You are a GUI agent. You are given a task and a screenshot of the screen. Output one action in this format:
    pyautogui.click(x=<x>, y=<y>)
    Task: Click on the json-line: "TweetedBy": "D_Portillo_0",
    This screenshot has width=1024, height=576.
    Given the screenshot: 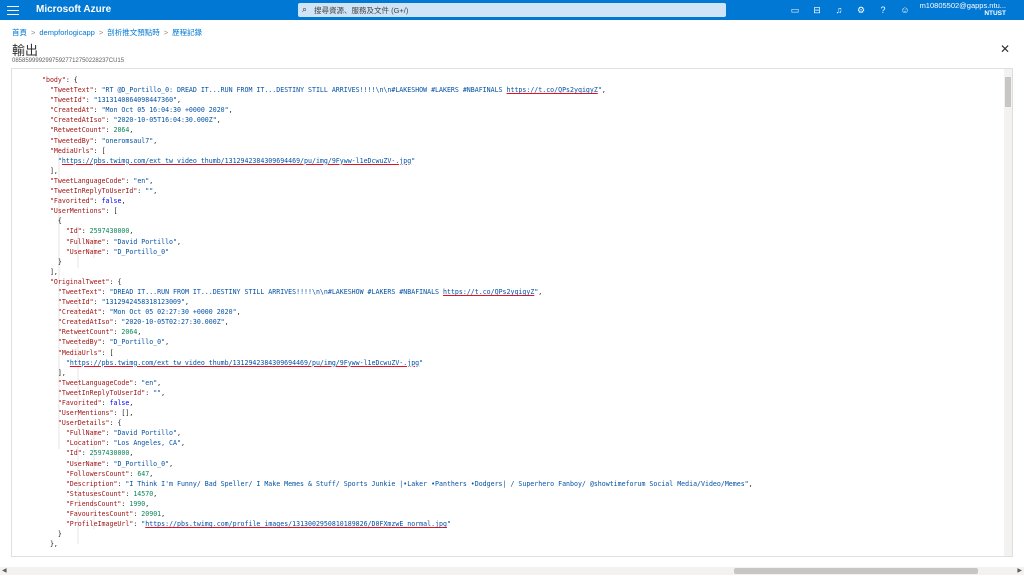 What is the action you would take?
    pyautogui.click(x=113, y=342)
    